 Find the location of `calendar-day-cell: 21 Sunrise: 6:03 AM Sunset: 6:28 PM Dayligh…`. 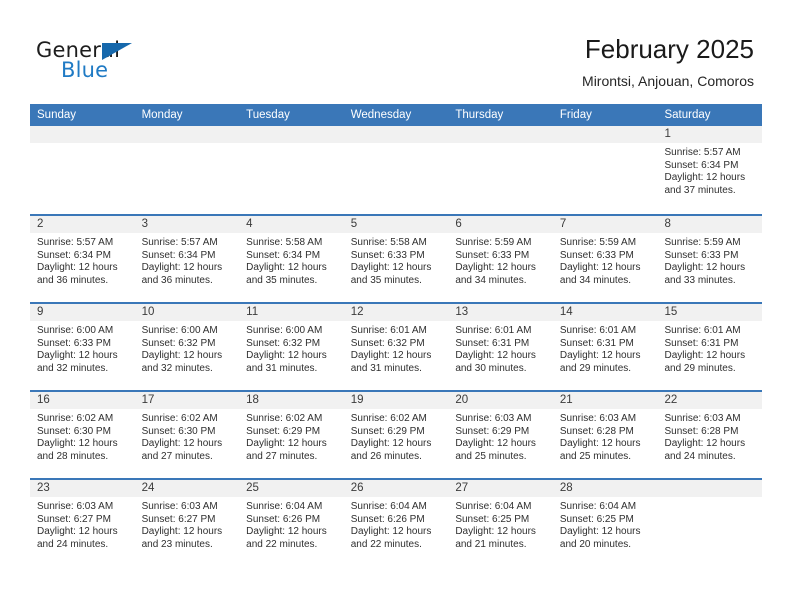

calendar-day-cell: 21 Sunrise: 6:03 AM Sunset: 6:28 PM Dayligh… is located at coordinates (605, 435).